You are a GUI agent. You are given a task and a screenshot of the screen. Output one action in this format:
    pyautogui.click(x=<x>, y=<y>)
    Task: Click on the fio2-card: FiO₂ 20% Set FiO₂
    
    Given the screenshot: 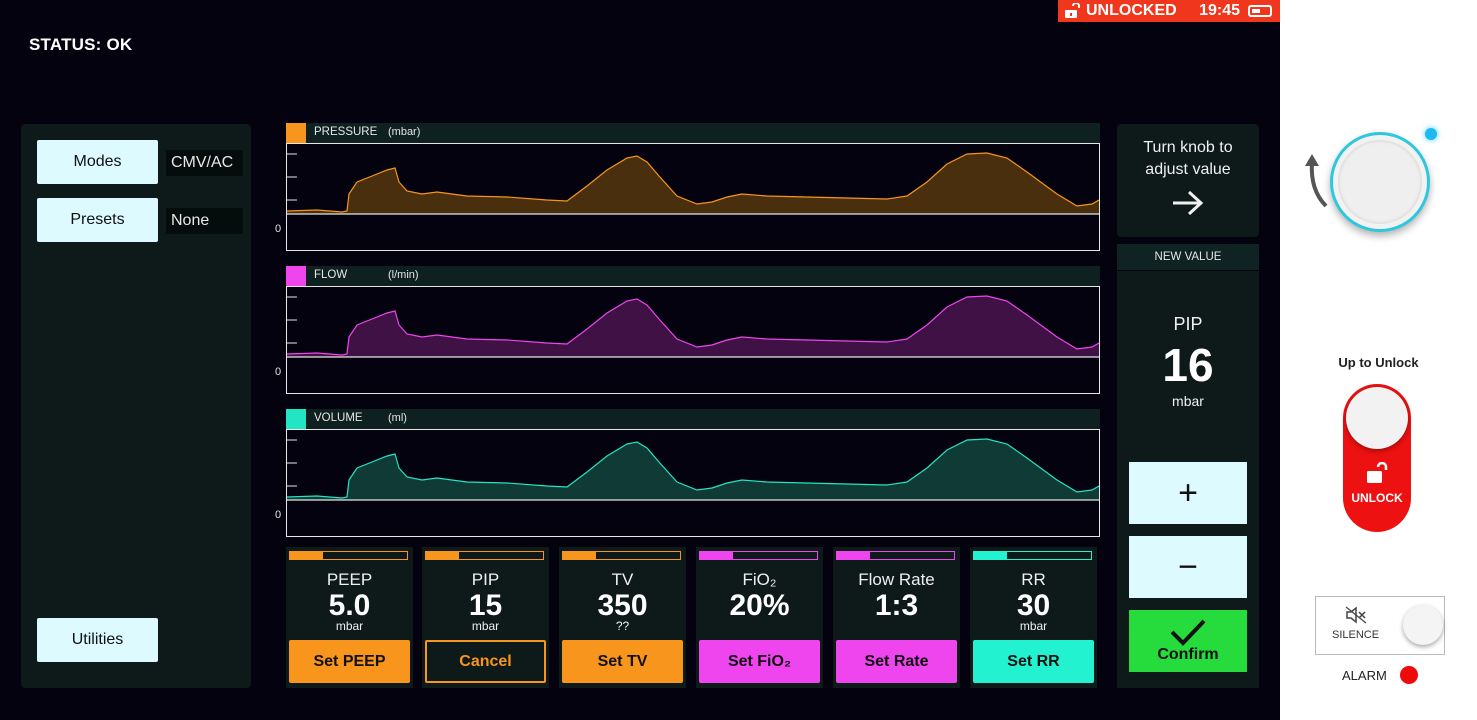 What is the action you would take?
    pyautogui.click(x=759, y=617)
    